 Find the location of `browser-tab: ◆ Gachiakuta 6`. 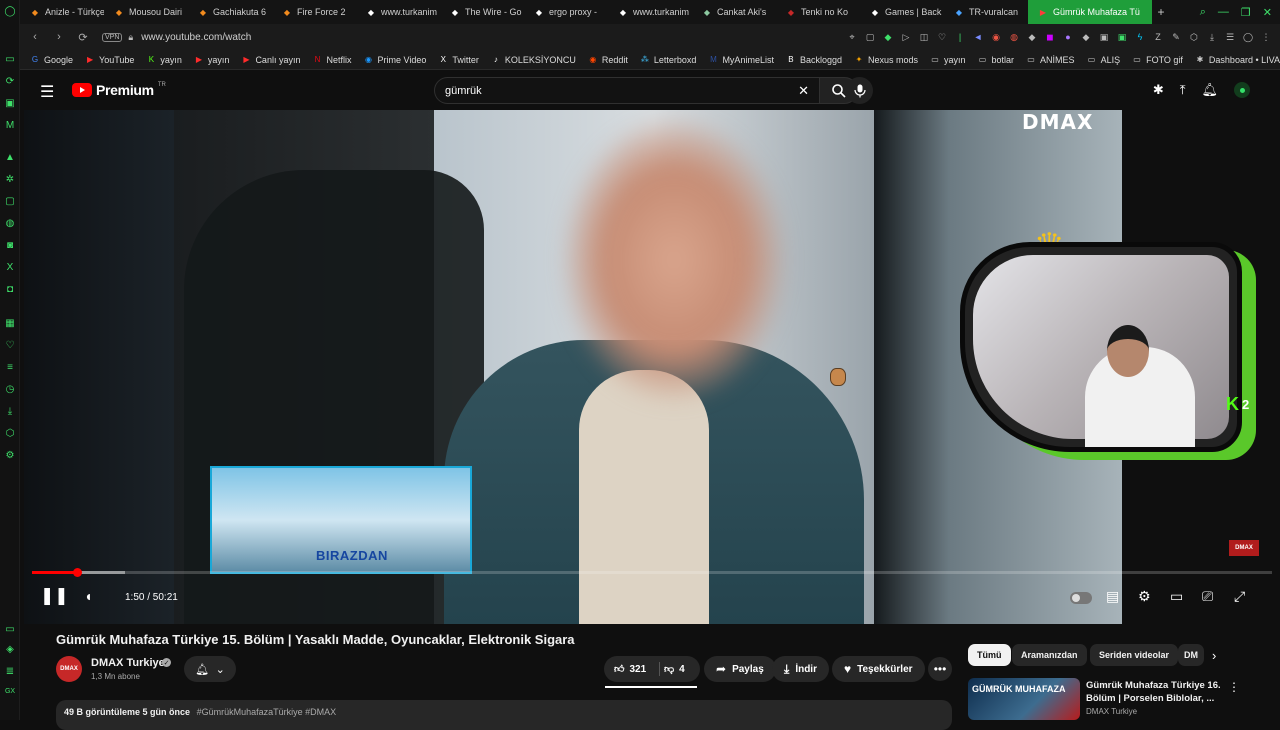

browser-tab: ◆ Gachiakuta 6 is located at coordinates (230, 12).